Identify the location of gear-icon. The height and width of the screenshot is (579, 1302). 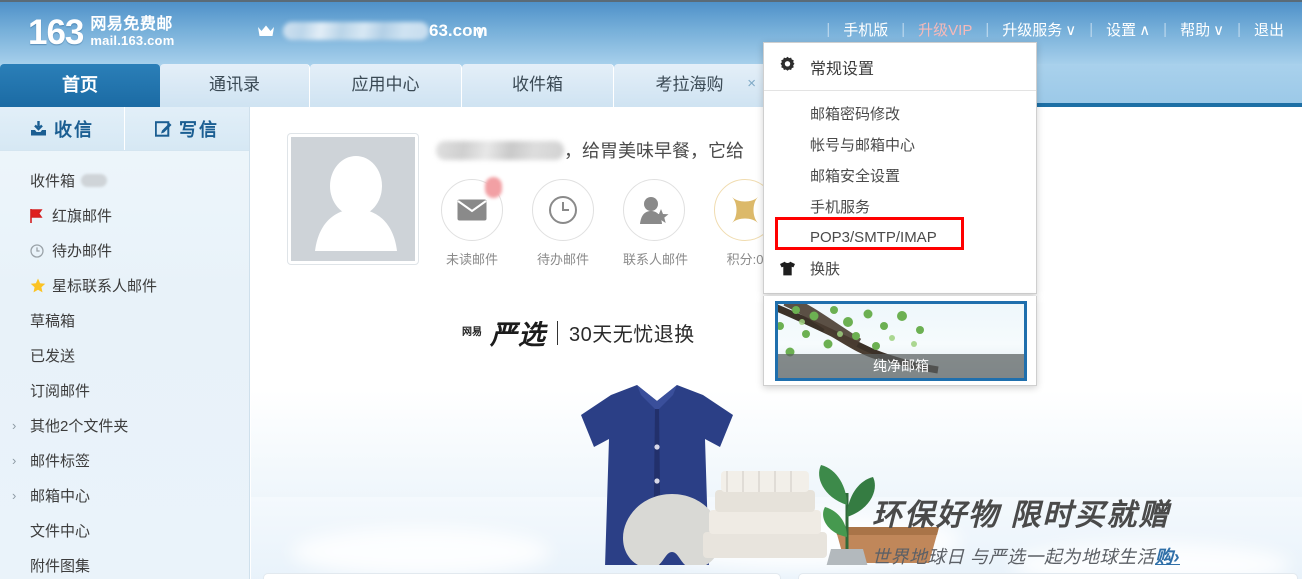
(787, 67).